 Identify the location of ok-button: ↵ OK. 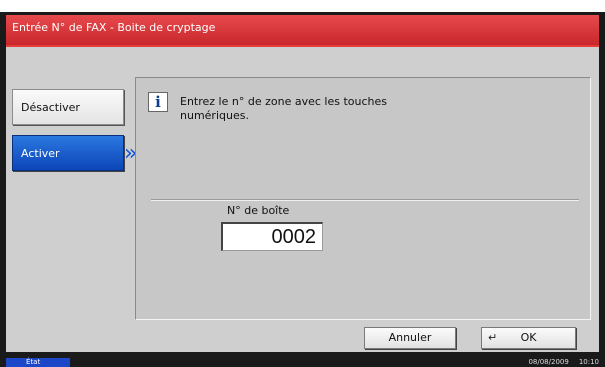
(528, 338).